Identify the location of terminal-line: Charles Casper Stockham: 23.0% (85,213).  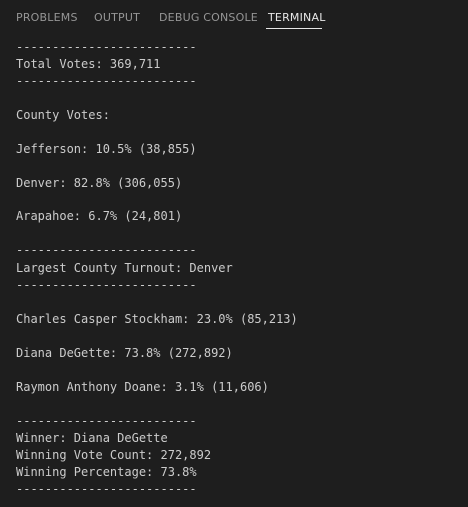
(157, 319).